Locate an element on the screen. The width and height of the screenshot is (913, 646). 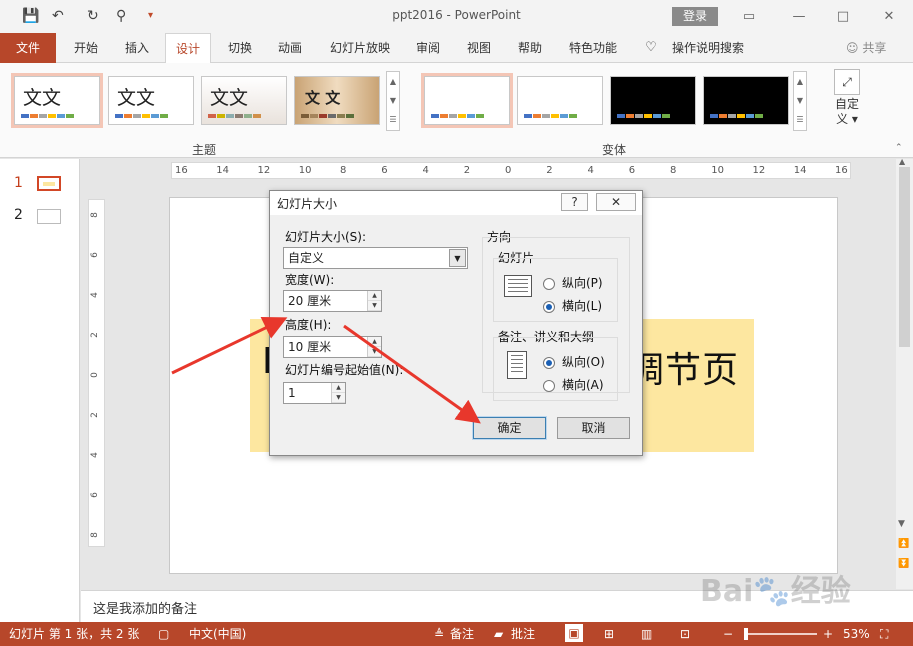
share-button: ☺ 共享 is located at coordinates (866, 48).